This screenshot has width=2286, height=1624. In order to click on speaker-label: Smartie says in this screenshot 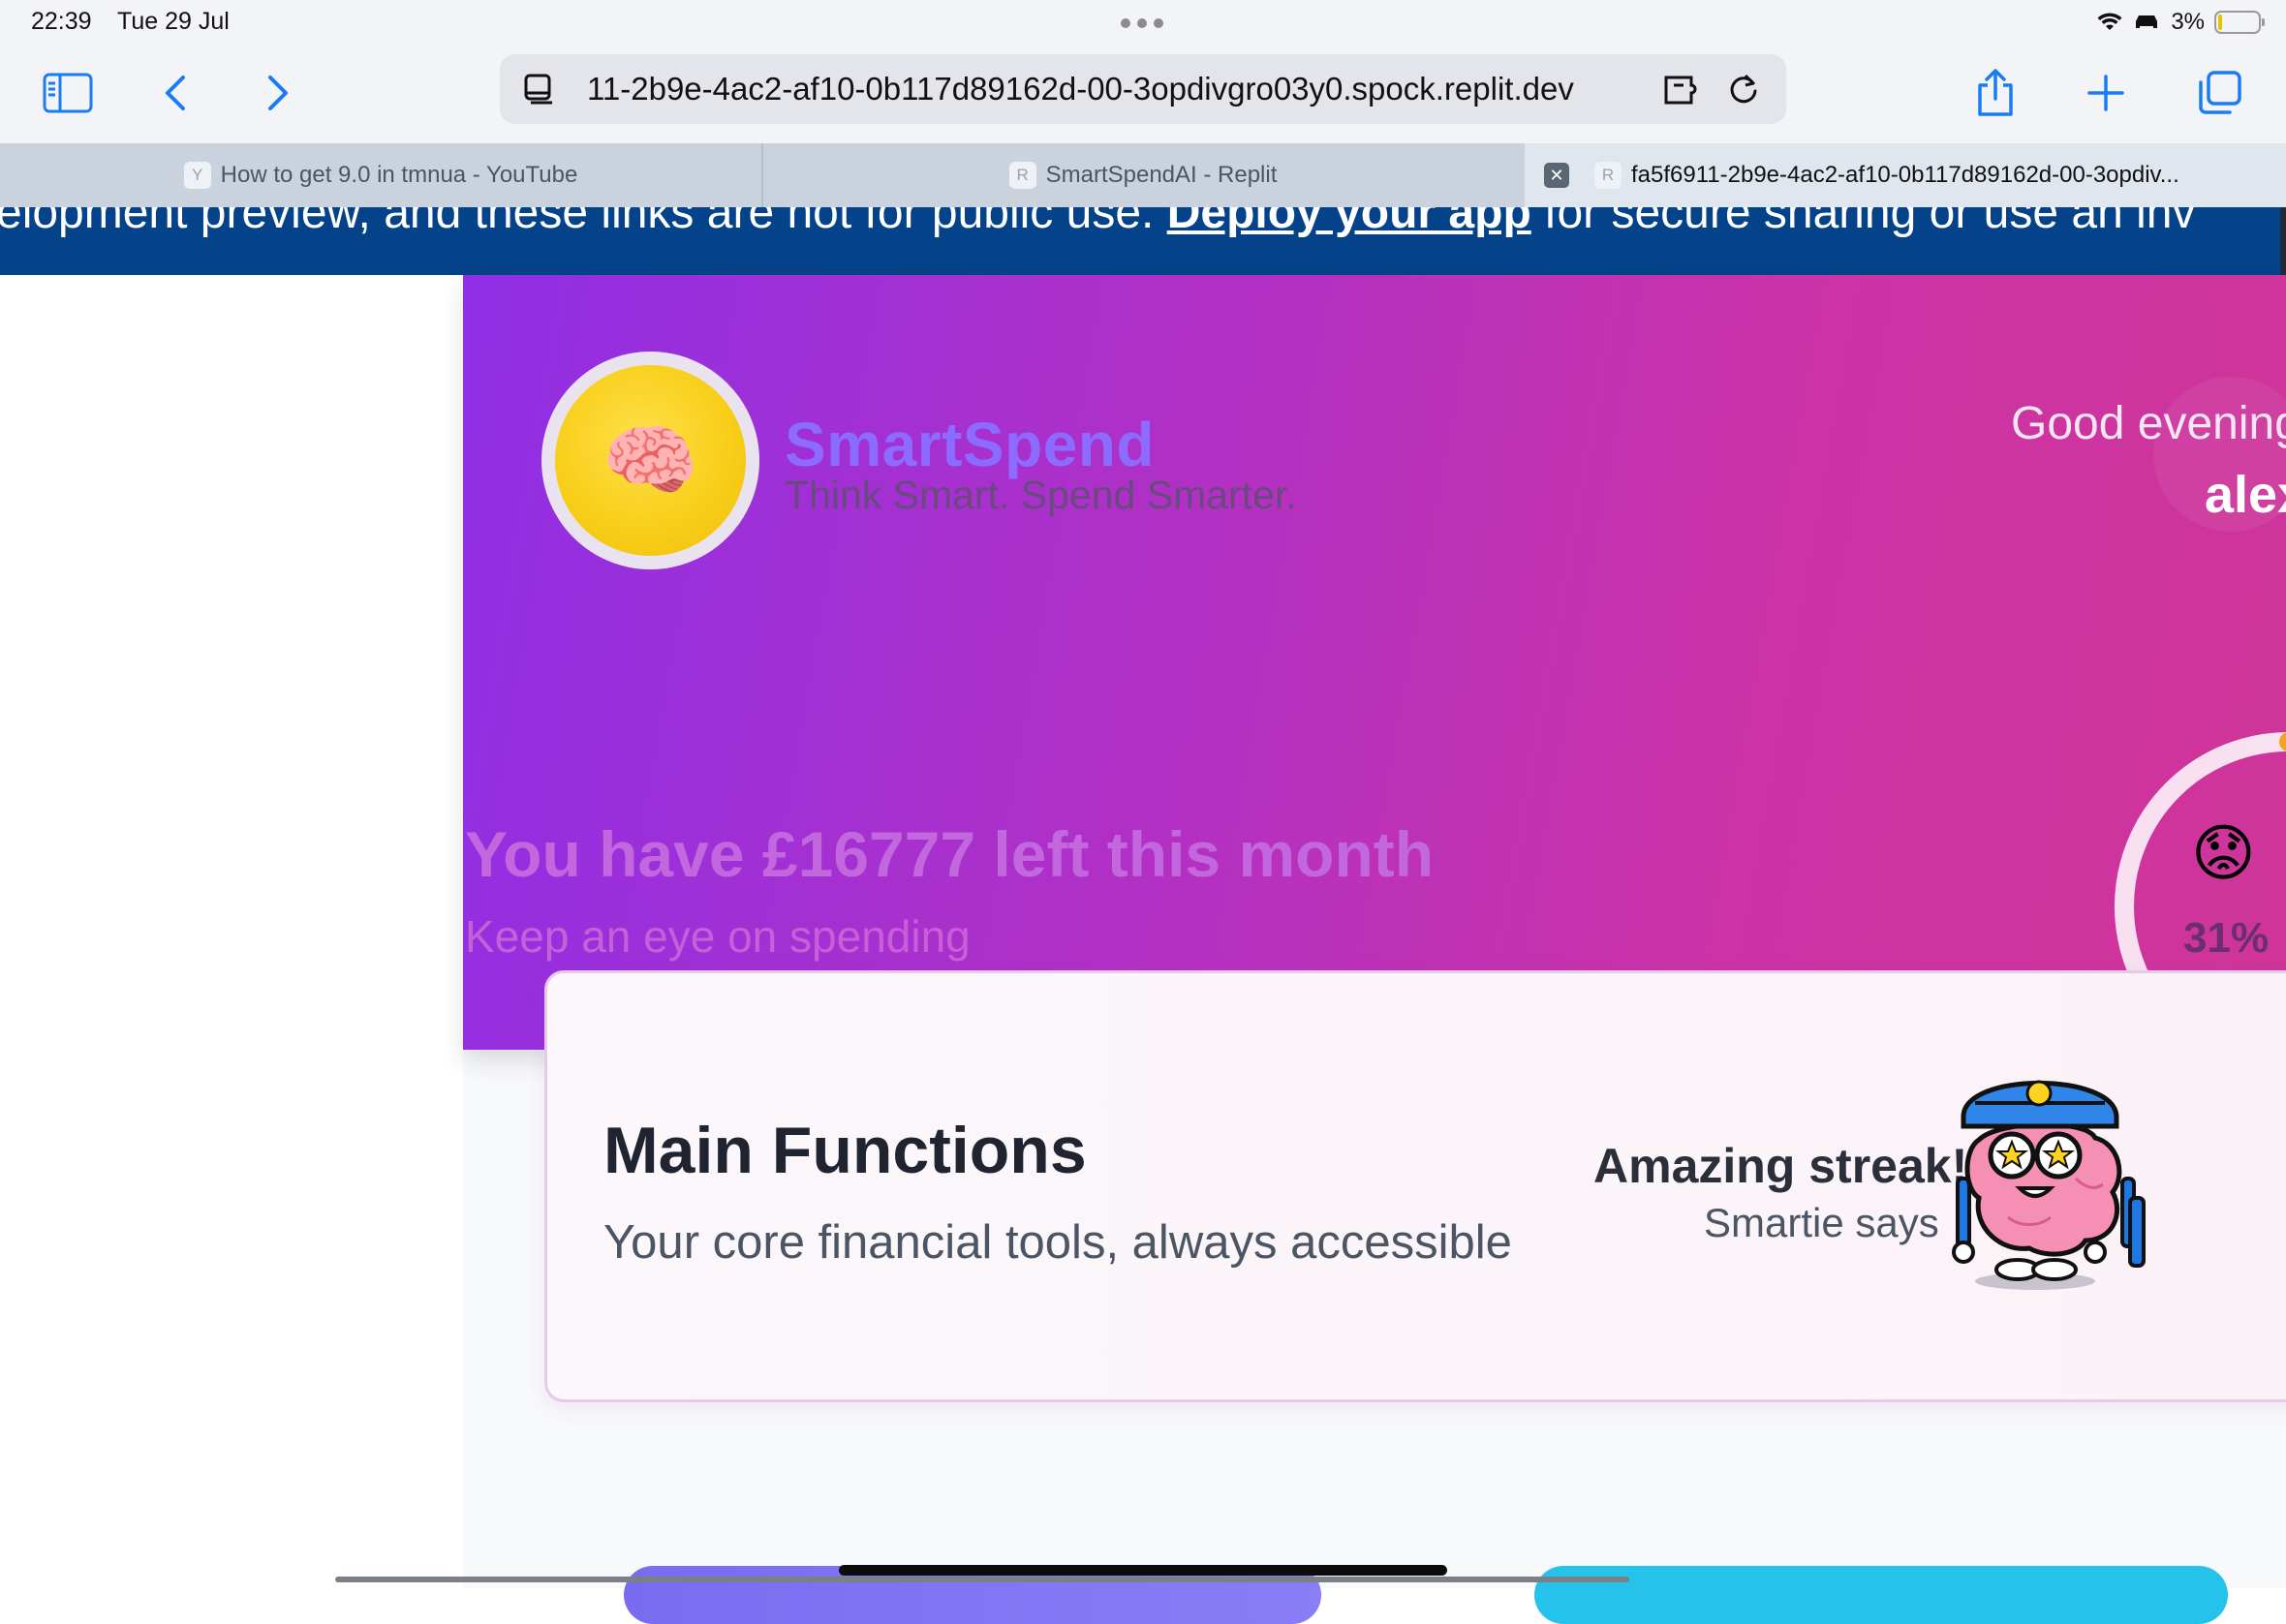, I will do `click(1821, 1222)`.